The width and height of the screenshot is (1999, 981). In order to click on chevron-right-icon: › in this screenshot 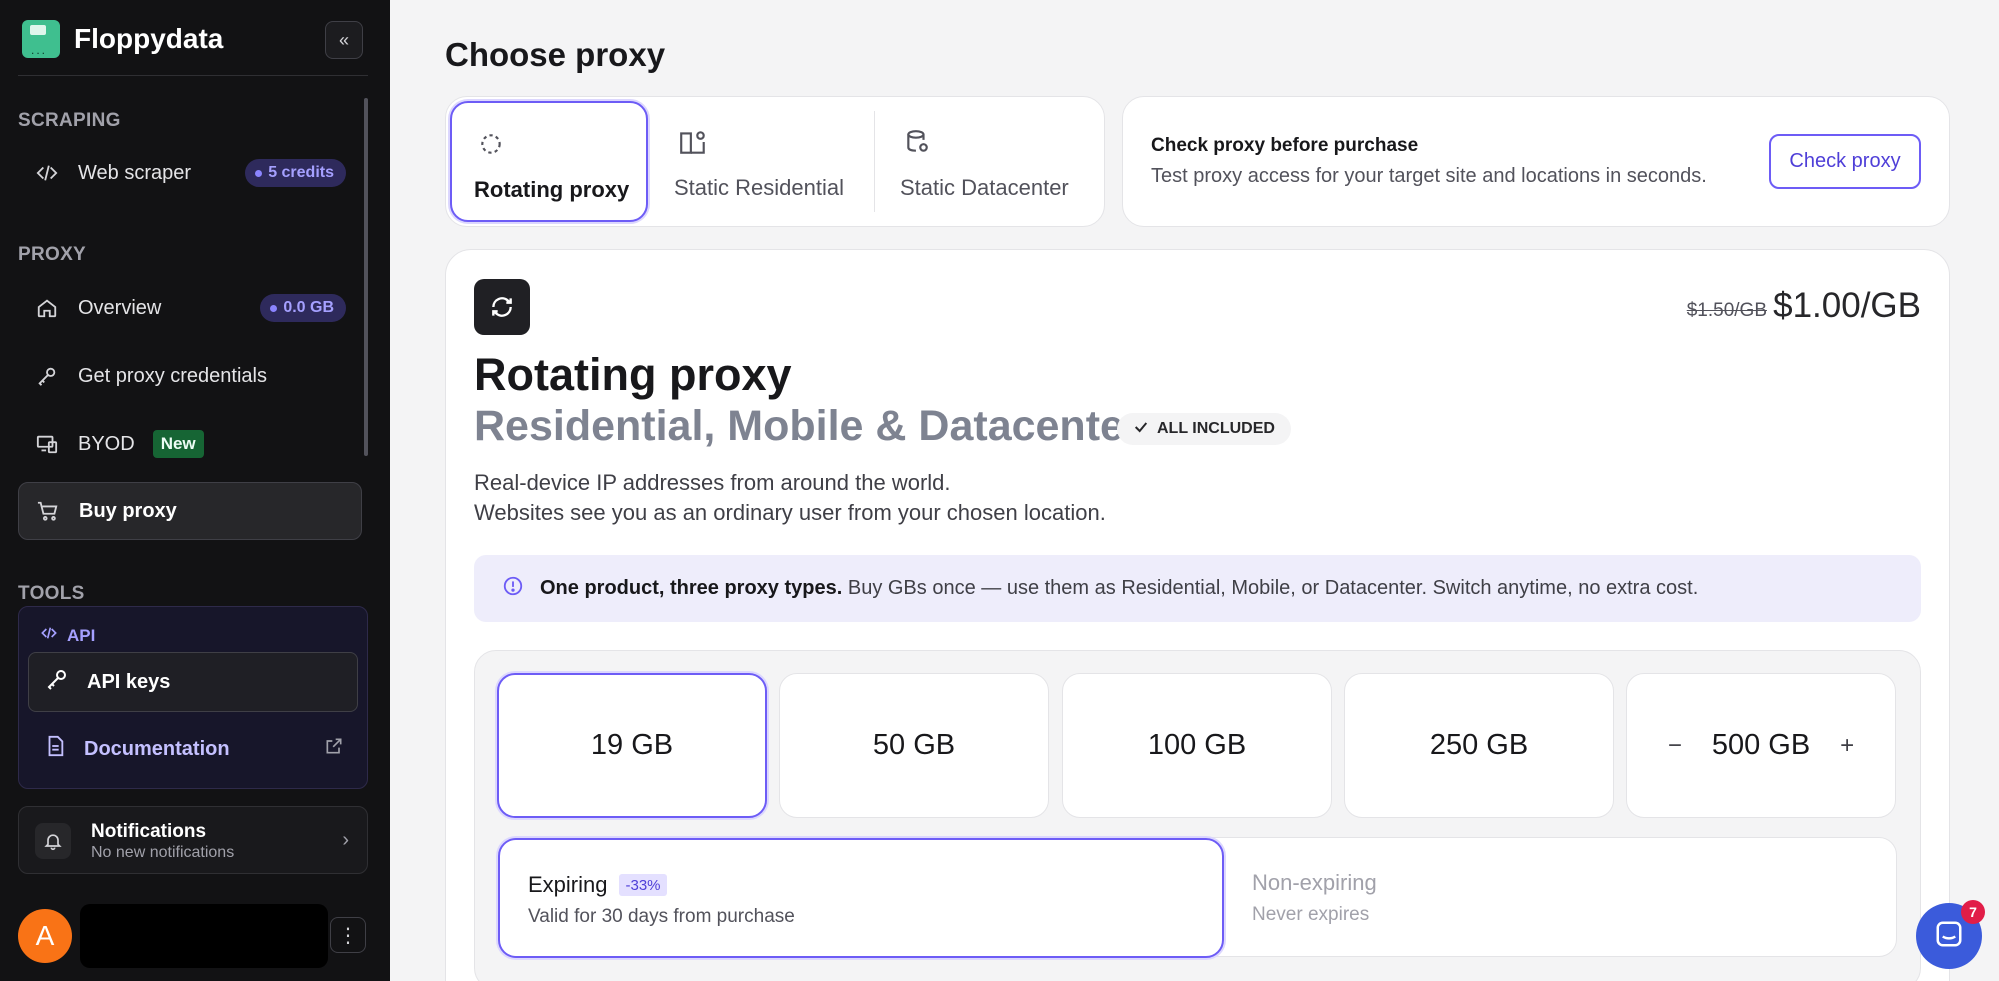, I will do `click(345, 840)`.